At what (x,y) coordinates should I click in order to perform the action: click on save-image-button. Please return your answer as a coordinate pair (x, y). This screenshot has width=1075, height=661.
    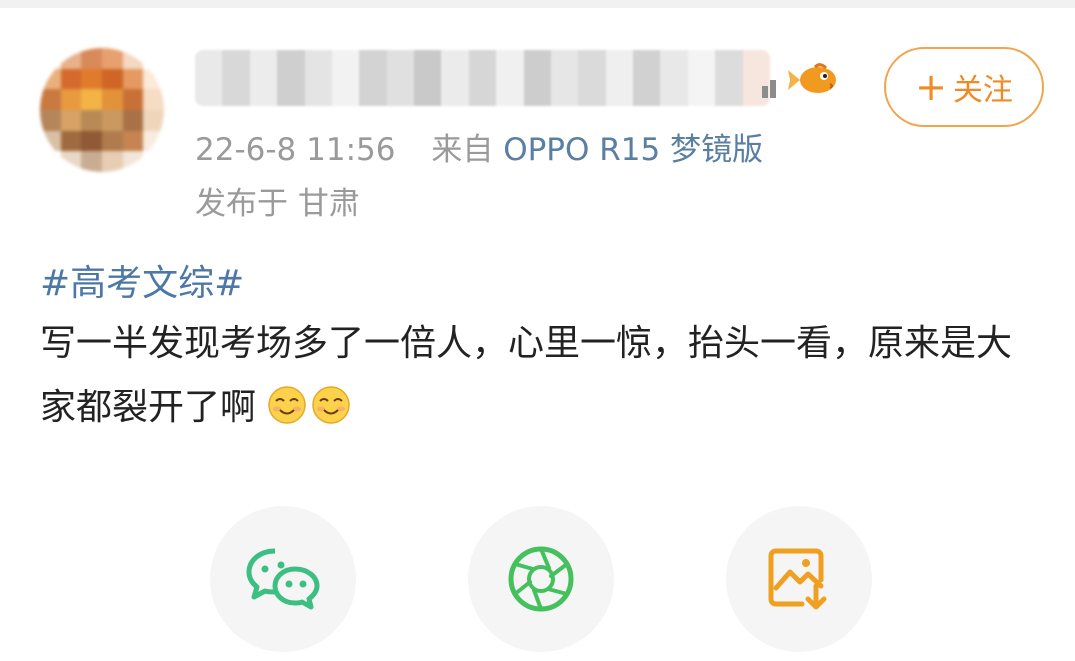
    Looking at the image, I should click on (799, 579).